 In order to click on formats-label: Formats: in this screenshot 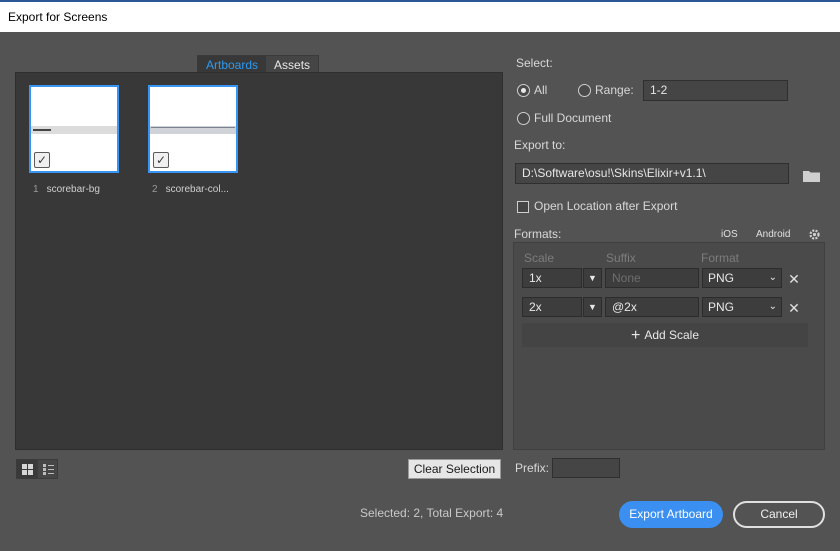, I will do `click(538, 234)`.